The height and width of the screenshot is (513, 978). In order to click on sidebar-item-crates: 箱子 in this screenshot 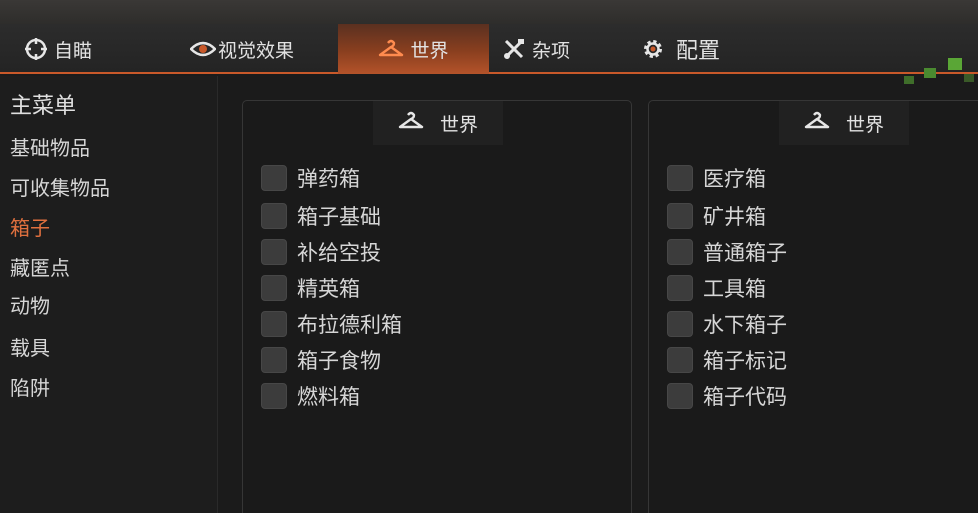, I will do `click(30, 226)`.